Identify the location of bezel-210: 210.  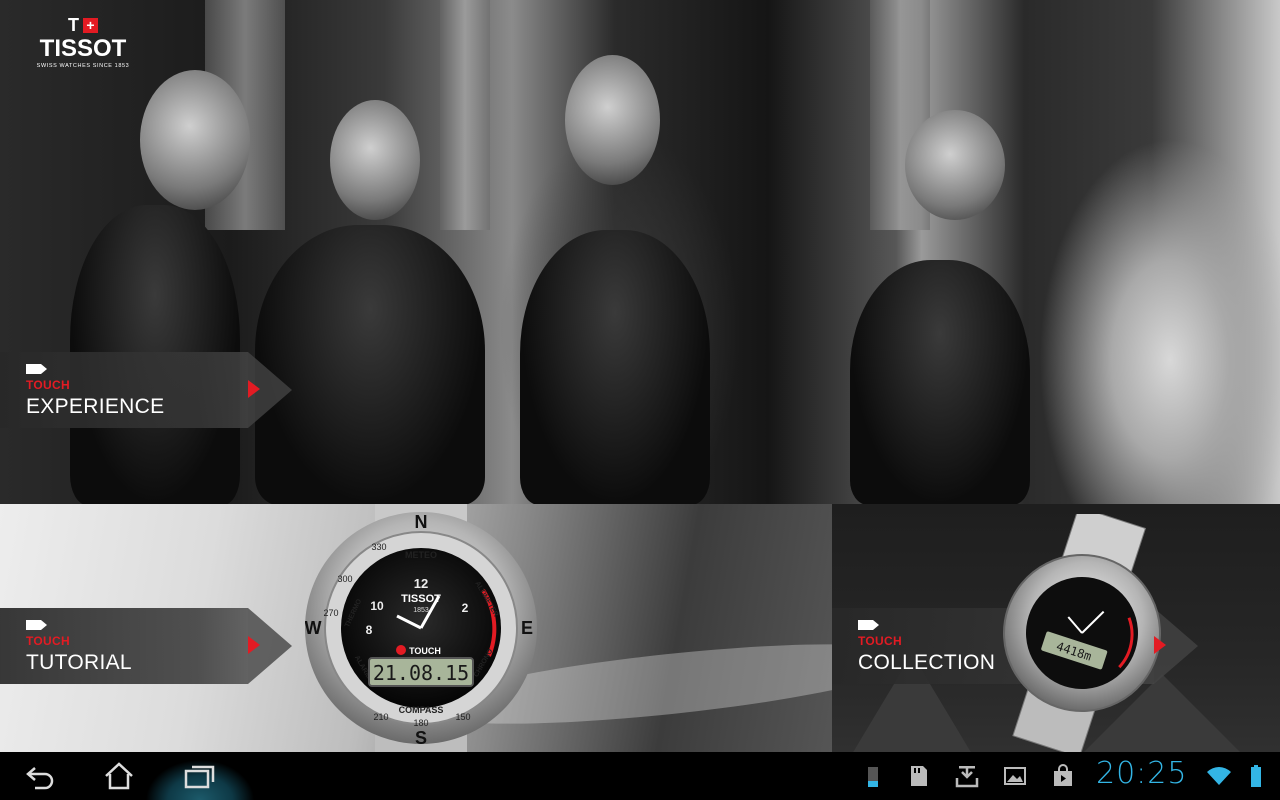
(380, 717).